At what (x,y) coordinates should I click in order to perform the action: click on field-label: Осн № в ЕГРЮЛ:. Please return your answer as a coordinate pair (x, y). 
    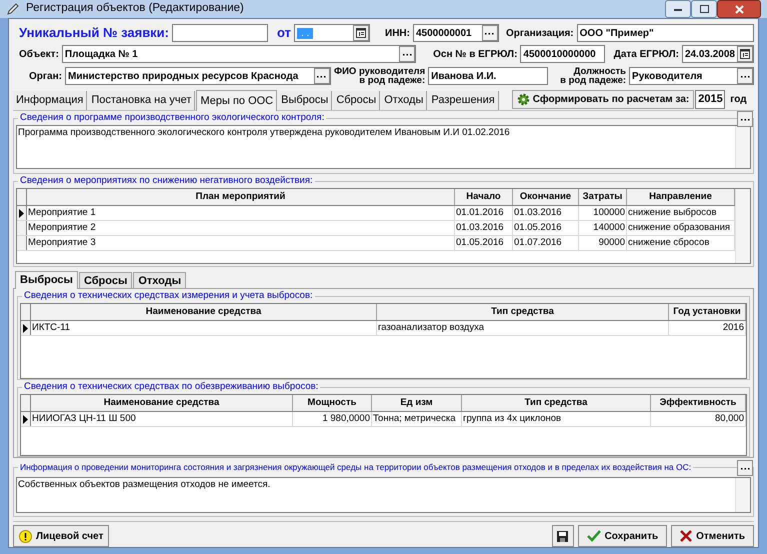
    Looking at the image, I should click on (475, 55).